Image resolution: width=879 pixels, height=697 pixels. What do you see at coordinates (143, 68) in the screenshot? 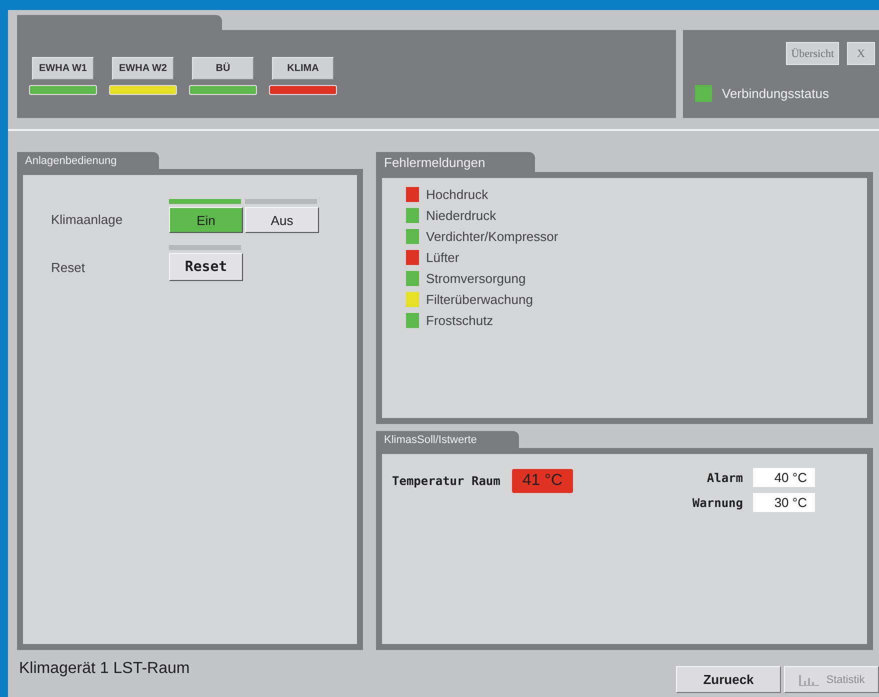
I see `unit-button: EWHA W2` at bounding box center [143, 68].